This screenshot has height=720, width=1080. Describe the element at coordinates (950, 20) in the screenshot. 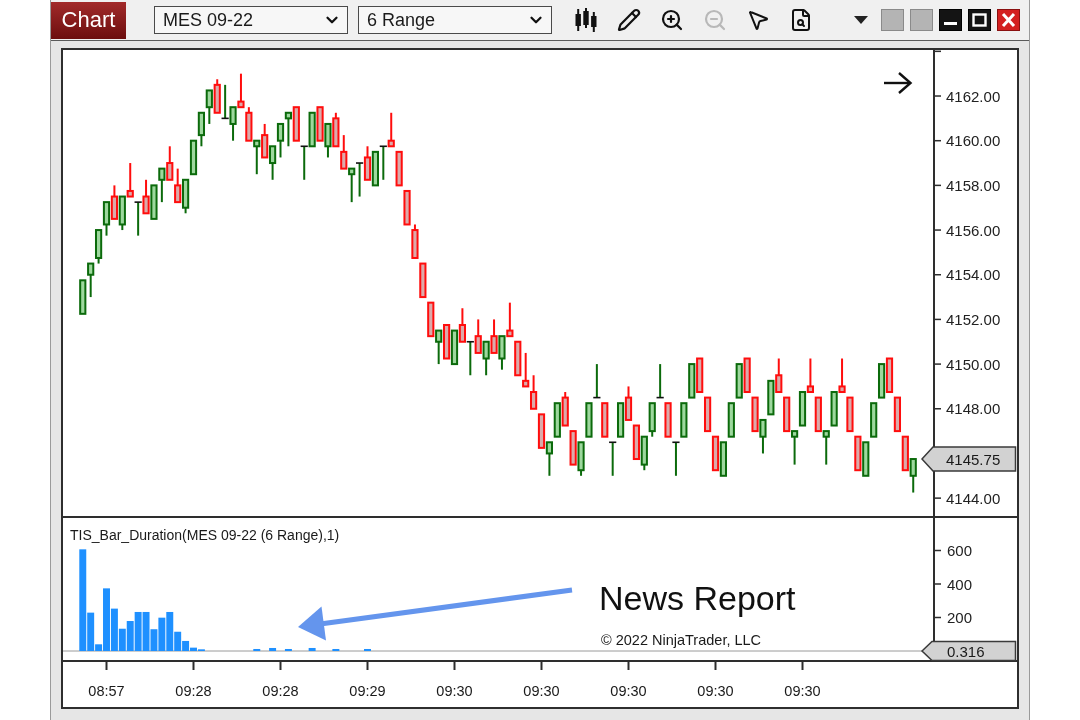

I see `minimize-button` at that location.